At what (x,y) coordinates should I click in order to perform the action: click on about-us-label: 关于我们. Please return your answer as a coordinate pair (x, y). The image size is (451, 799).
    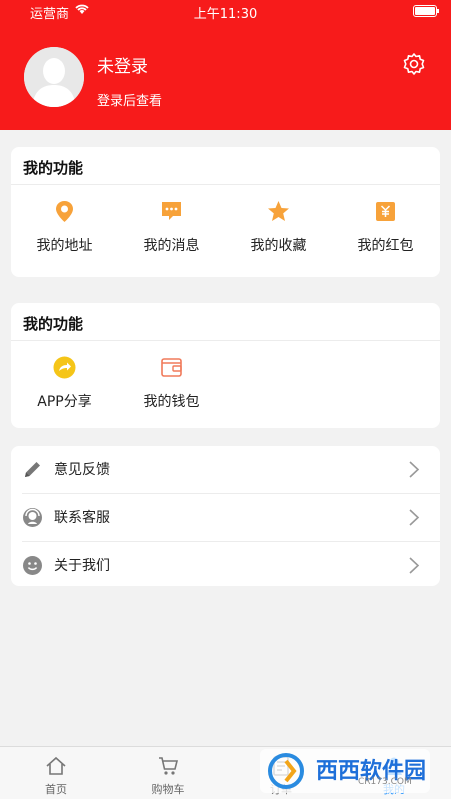
    Looking at the image, I should click on (82, 566).